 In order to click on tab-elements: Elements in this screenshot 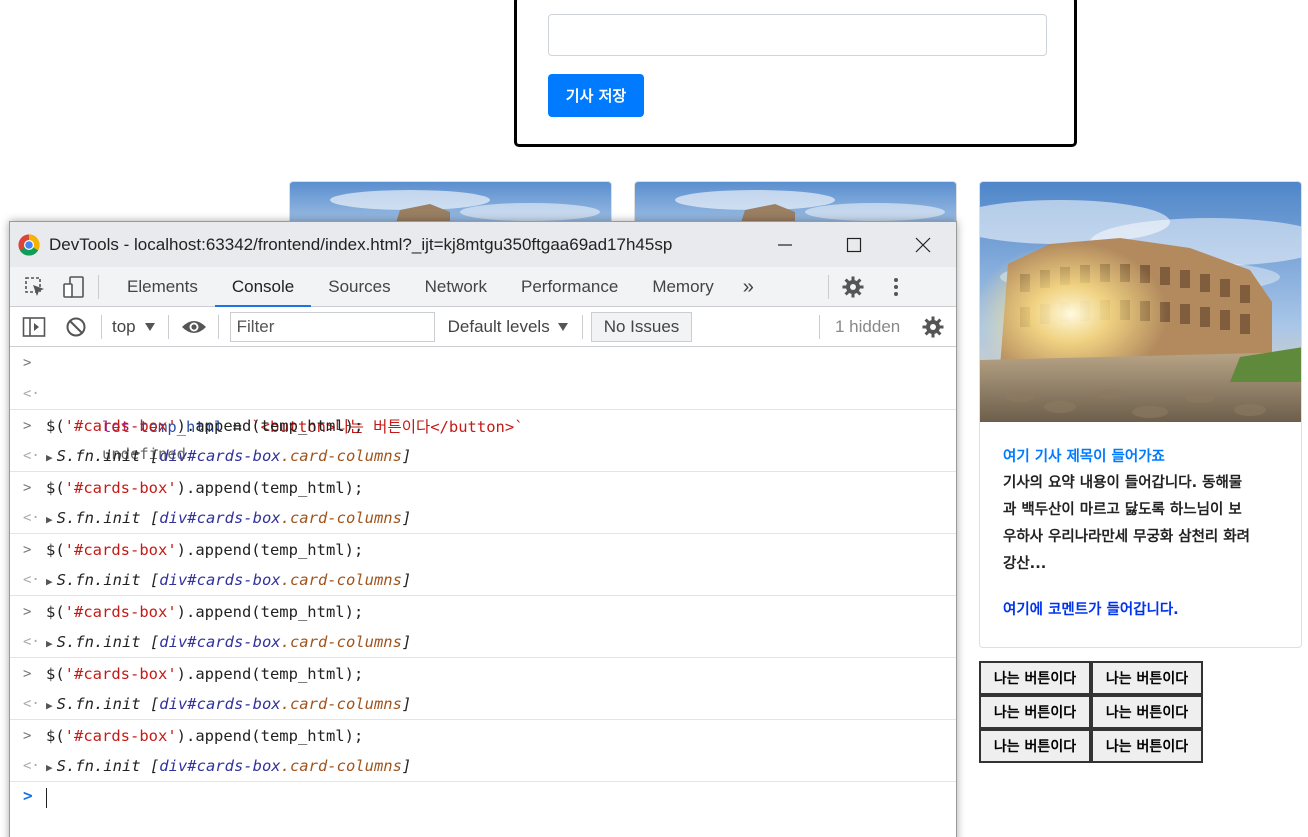, I will do `click(162, 287)`.